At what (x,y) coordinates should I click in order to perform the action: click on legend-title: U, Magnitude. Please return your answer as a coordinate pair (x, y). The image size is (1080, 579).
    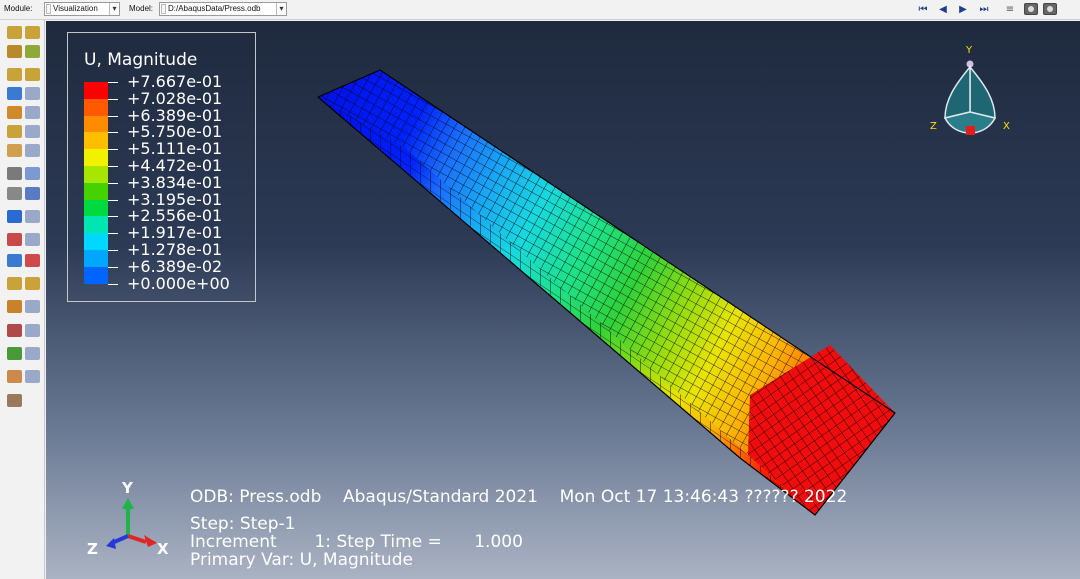
    Looking at the image, I should click on (141, 60).